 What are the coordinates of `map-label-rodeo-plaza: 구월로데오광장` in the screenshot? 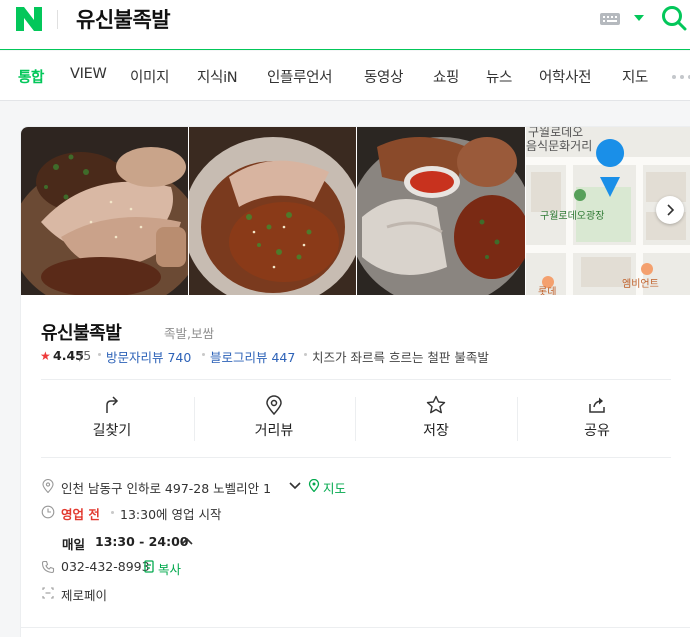 It's located at (572, 216).